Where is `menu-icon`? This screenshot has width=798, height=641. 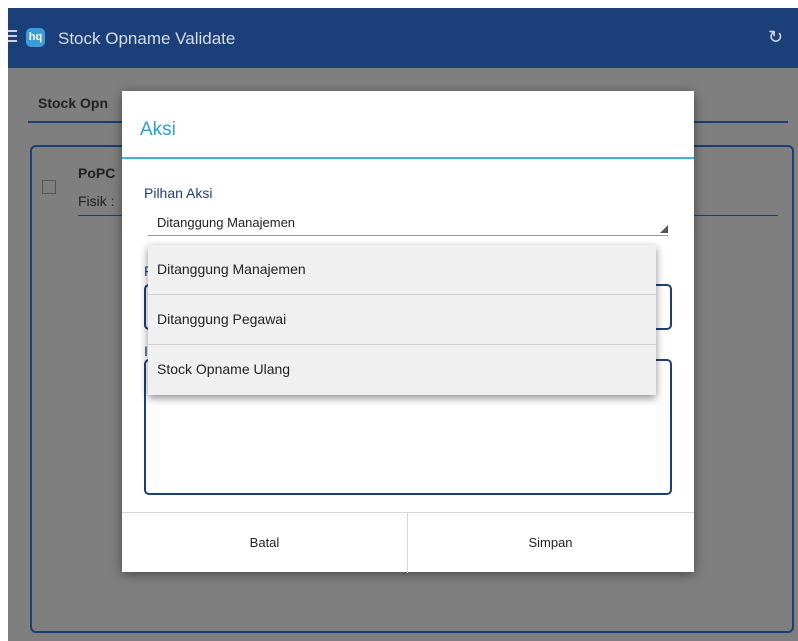 menu-icon is located at coordinates (14, 38).